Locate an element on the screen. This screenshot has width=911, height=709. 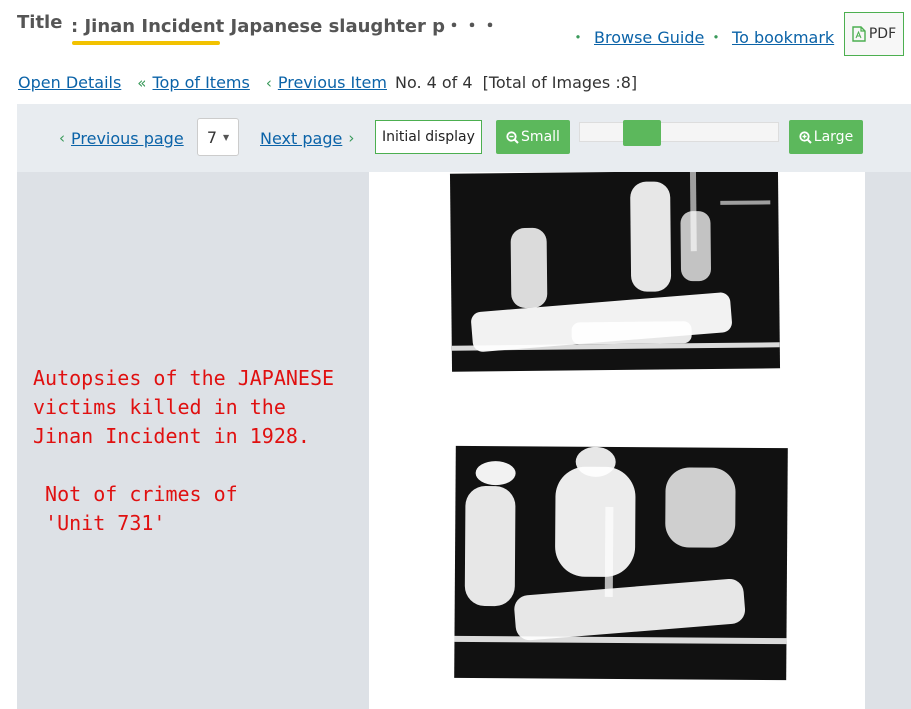
zoom-out-button: Small is located at coordinates (533, 137).